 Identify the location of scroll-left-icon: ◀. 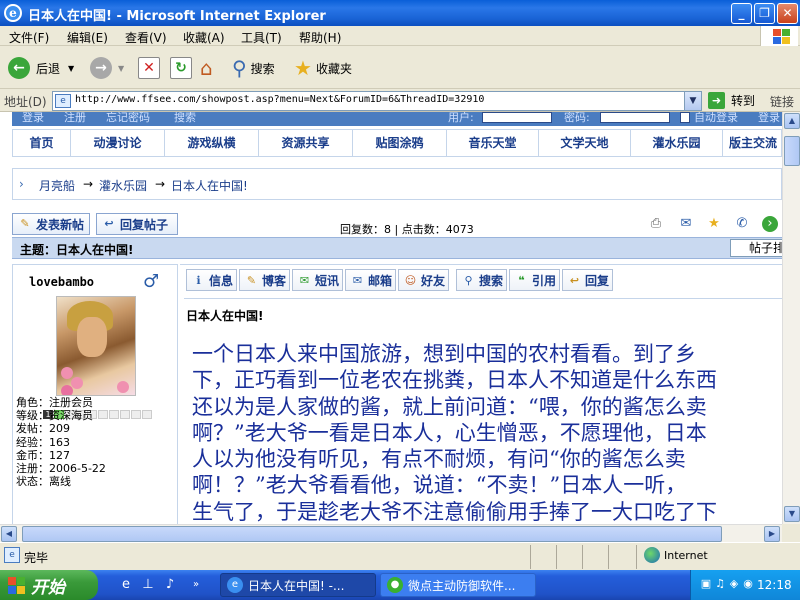
(9, 534).